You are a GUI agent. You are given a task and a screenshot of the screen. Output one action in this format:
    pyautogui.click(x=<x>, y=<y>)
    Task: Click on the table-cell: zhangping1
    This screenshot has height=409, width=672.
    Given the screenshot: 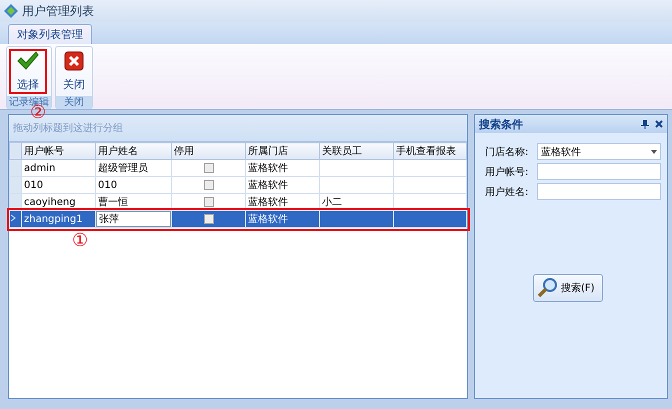 What is the action you would take?
    pyautogui.click(x=59, y=219)
    